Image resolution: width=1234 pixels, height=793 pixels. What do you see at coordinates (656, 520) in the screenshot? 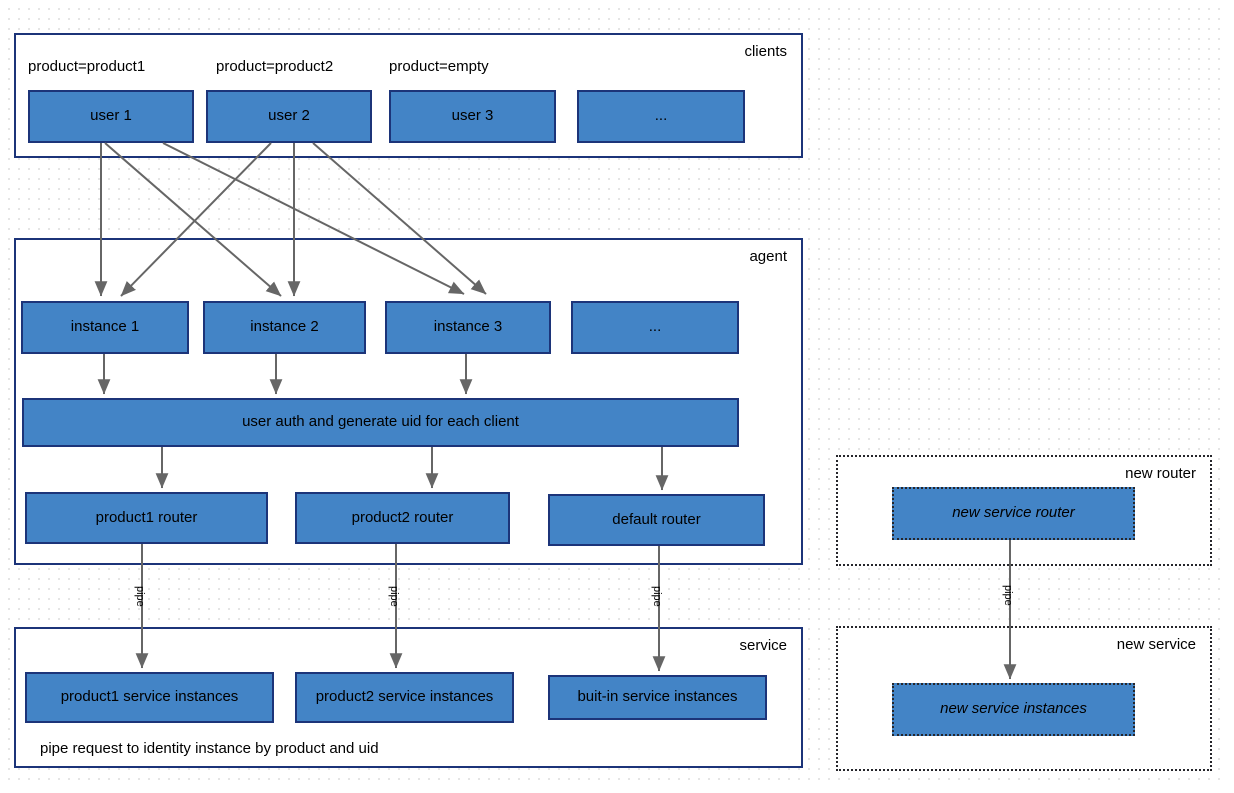
I see `node-default-router: default router` at bounding box center [656, 520].